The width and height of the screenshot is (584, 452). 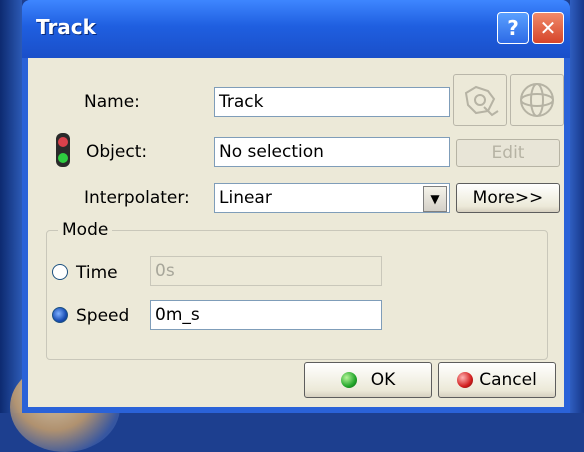 I want to click on time-field: 0s, so click(x=266, y=271).